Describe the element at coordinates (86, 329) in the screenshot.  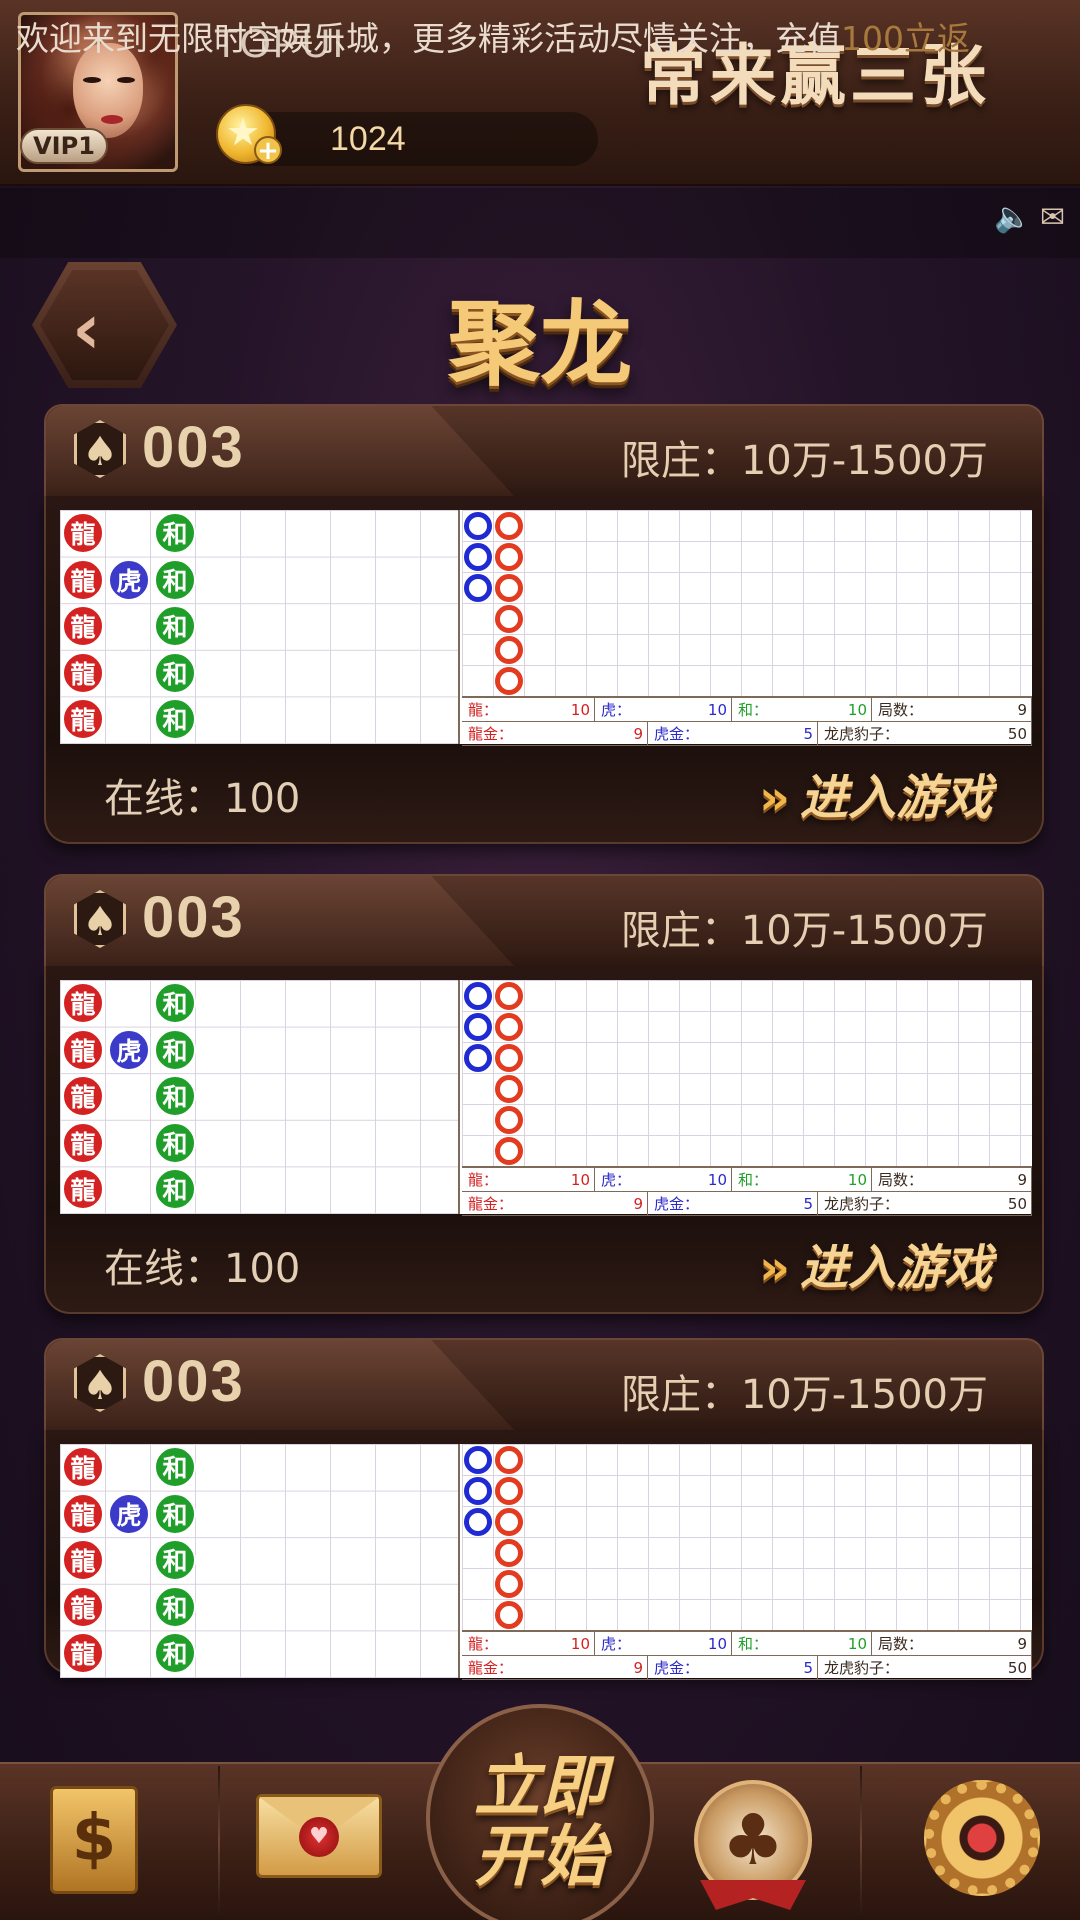
I see `chevron-left-icon: ‹` at that location.